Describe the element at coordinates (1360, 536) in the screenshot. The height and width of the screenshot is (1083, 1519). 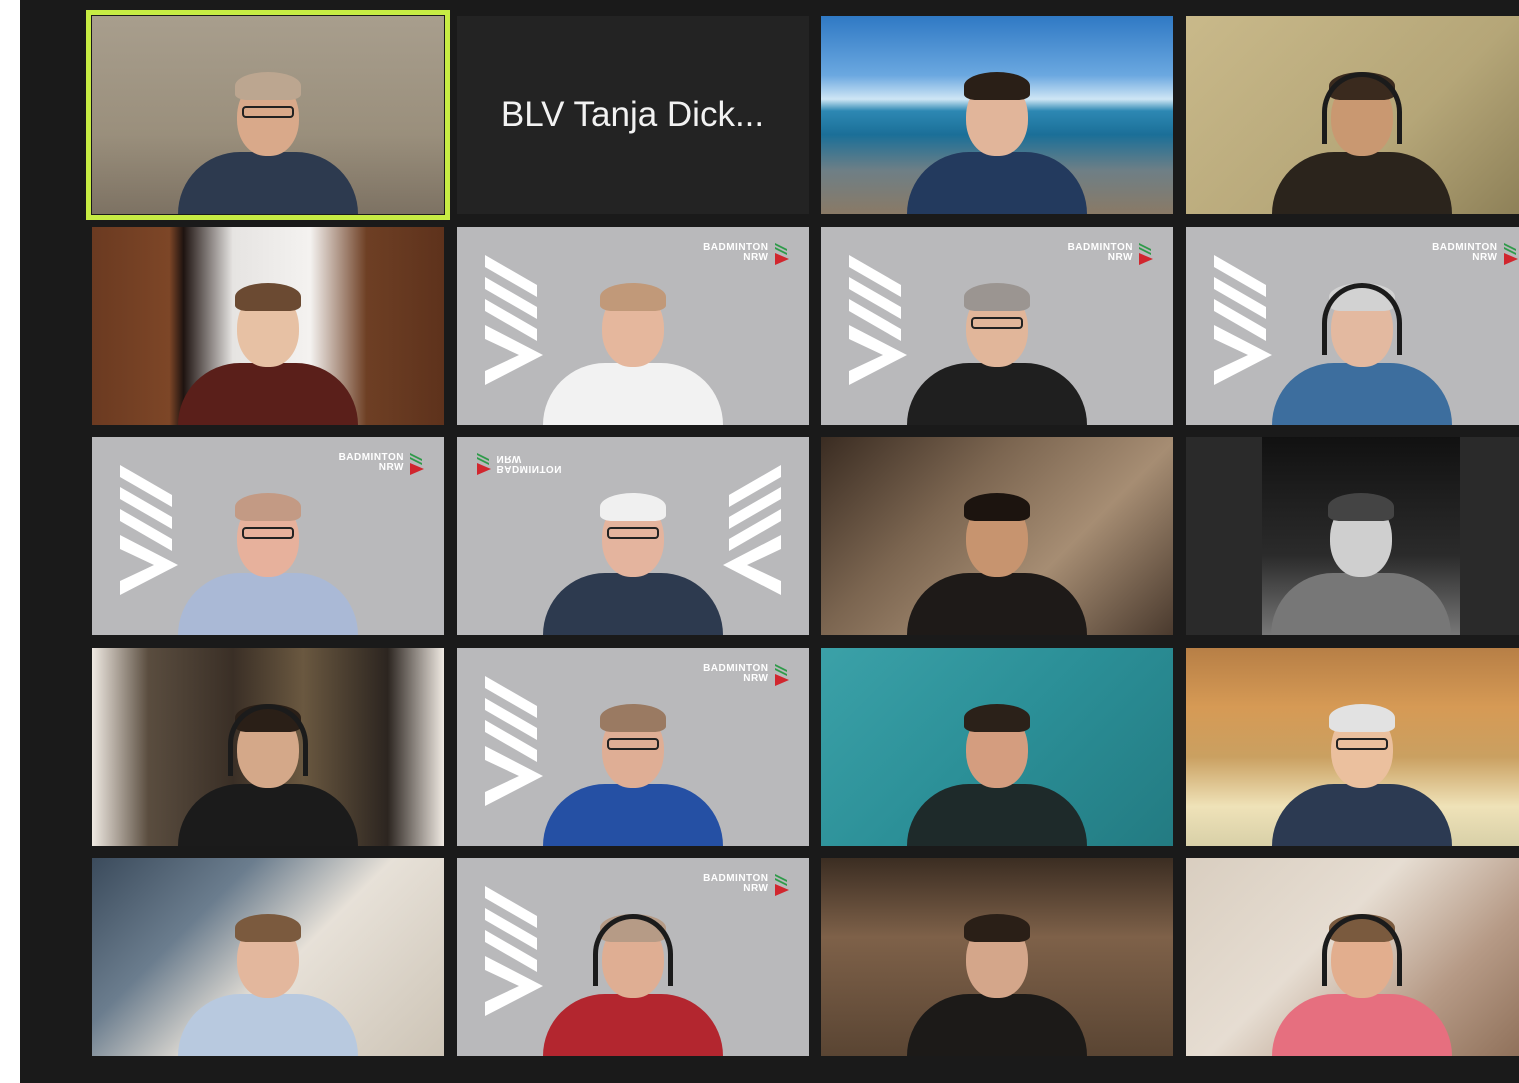
I see `profile-photo` at that location.